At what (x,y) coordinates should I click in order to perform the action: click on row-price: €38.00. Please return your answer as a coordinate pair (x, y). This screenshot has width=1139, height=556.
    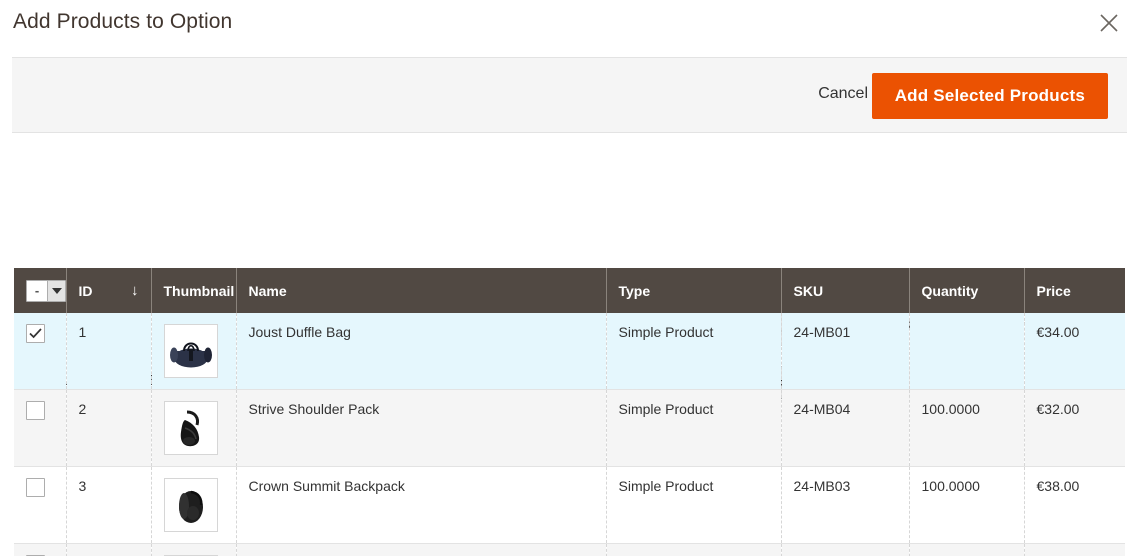
    Looking at the image, I should click on (1074, 505).